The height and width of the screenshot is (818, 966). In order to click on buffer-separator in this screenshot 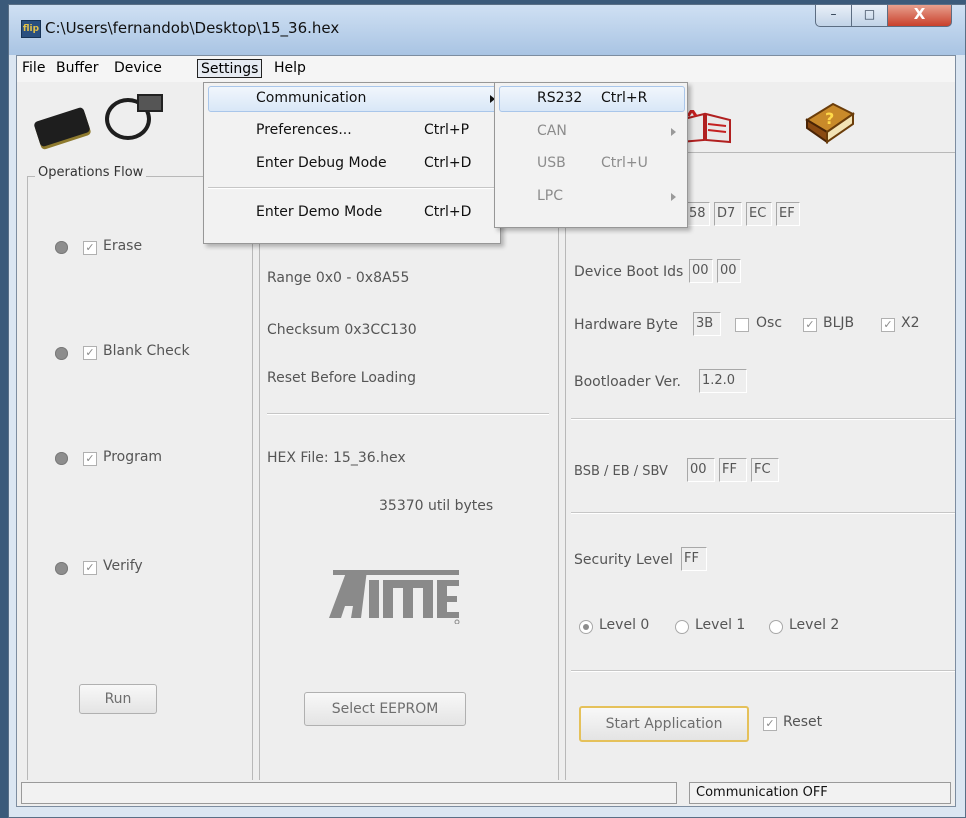, I will do `click(408, 414)`.